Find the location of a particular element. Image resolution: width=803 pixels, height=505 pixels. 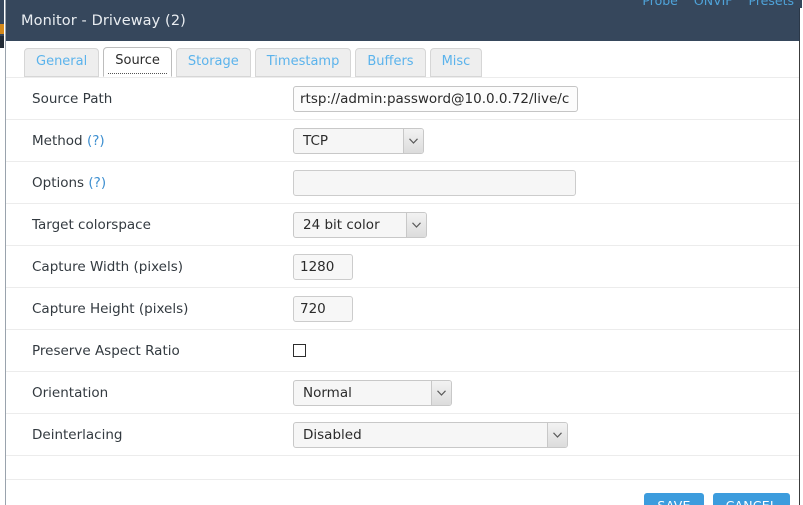

form-row-orientation: Orientation Normal is located at coordinates (402, 393).